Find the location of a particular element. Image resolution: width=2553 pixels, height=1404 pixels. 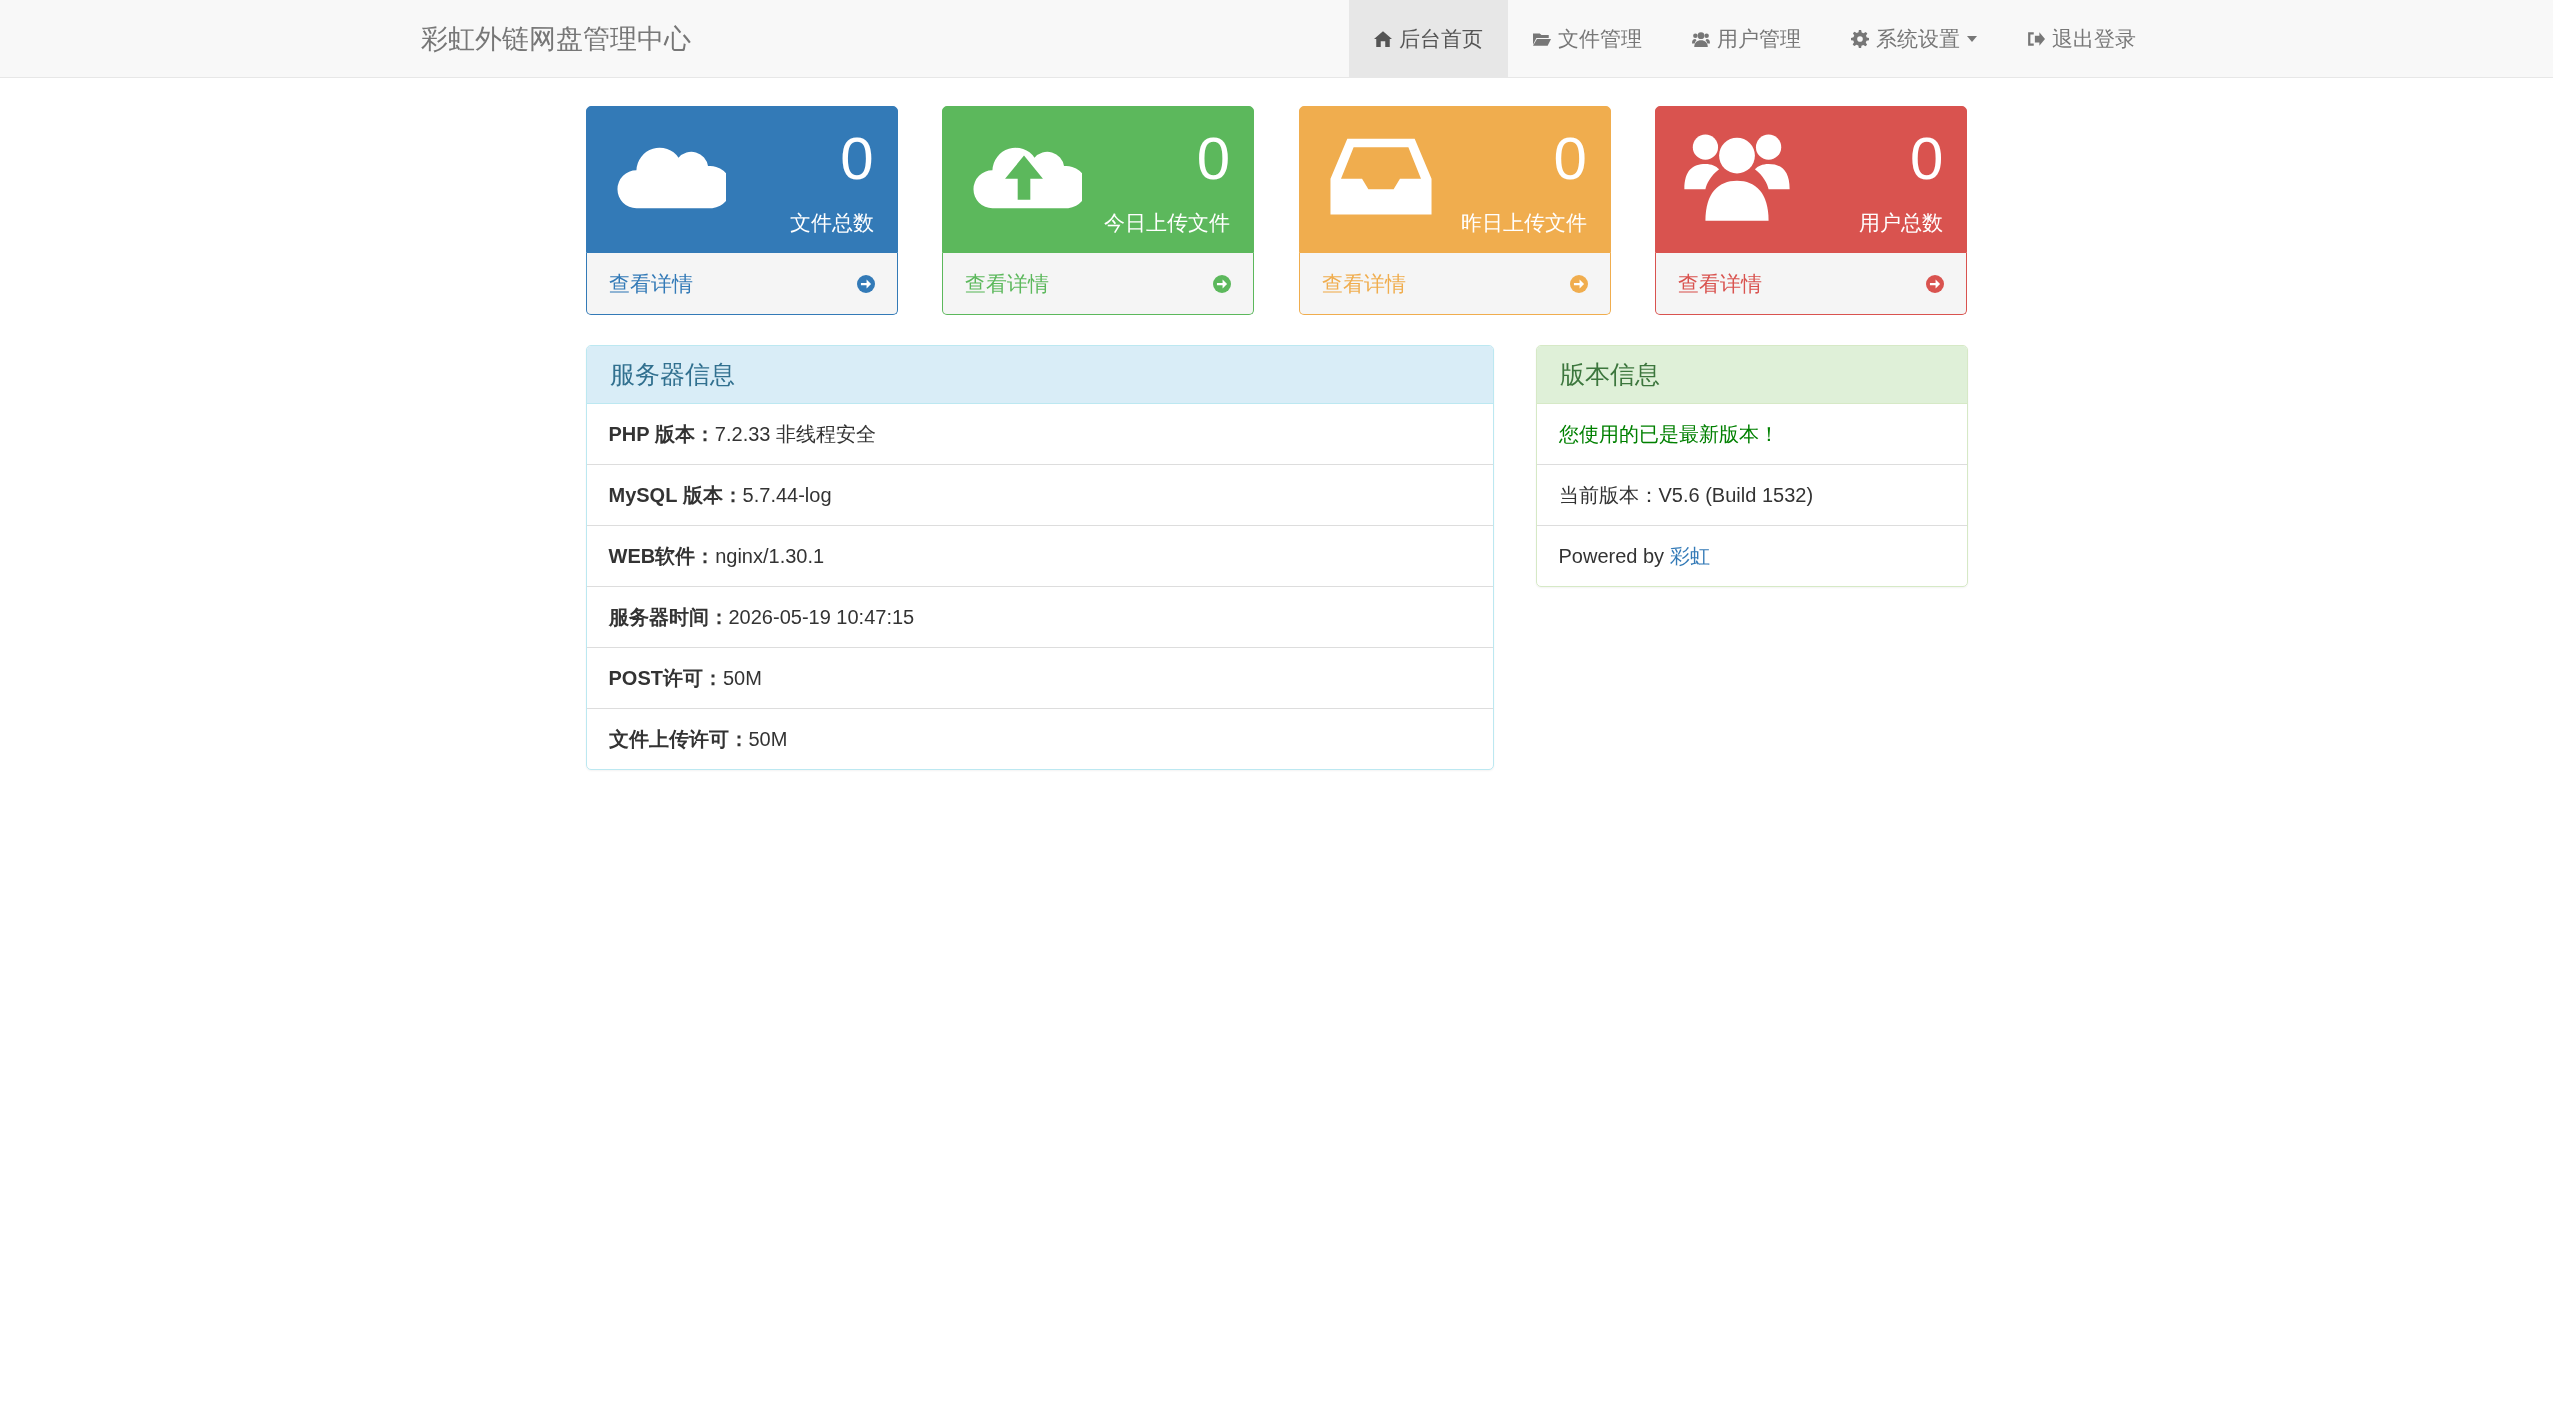

gear-icon is located at coordinates (1859, 38).